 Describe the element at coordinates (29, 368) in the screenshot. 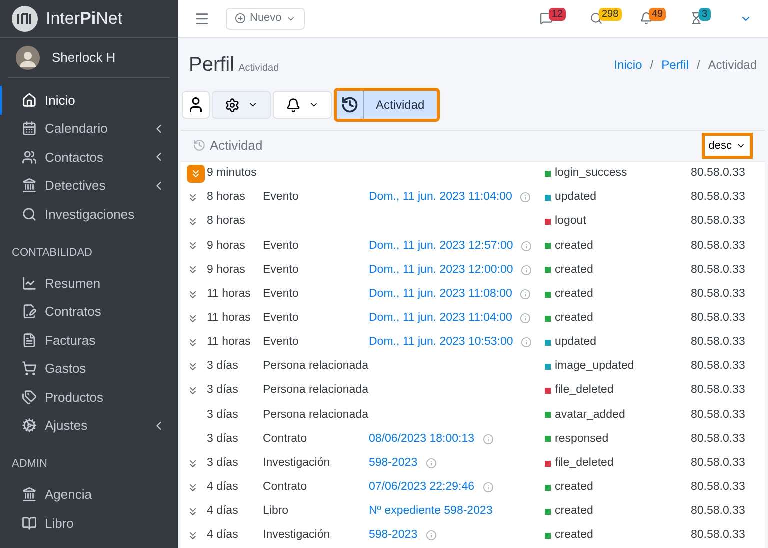

I see `cart-icon` at that location.